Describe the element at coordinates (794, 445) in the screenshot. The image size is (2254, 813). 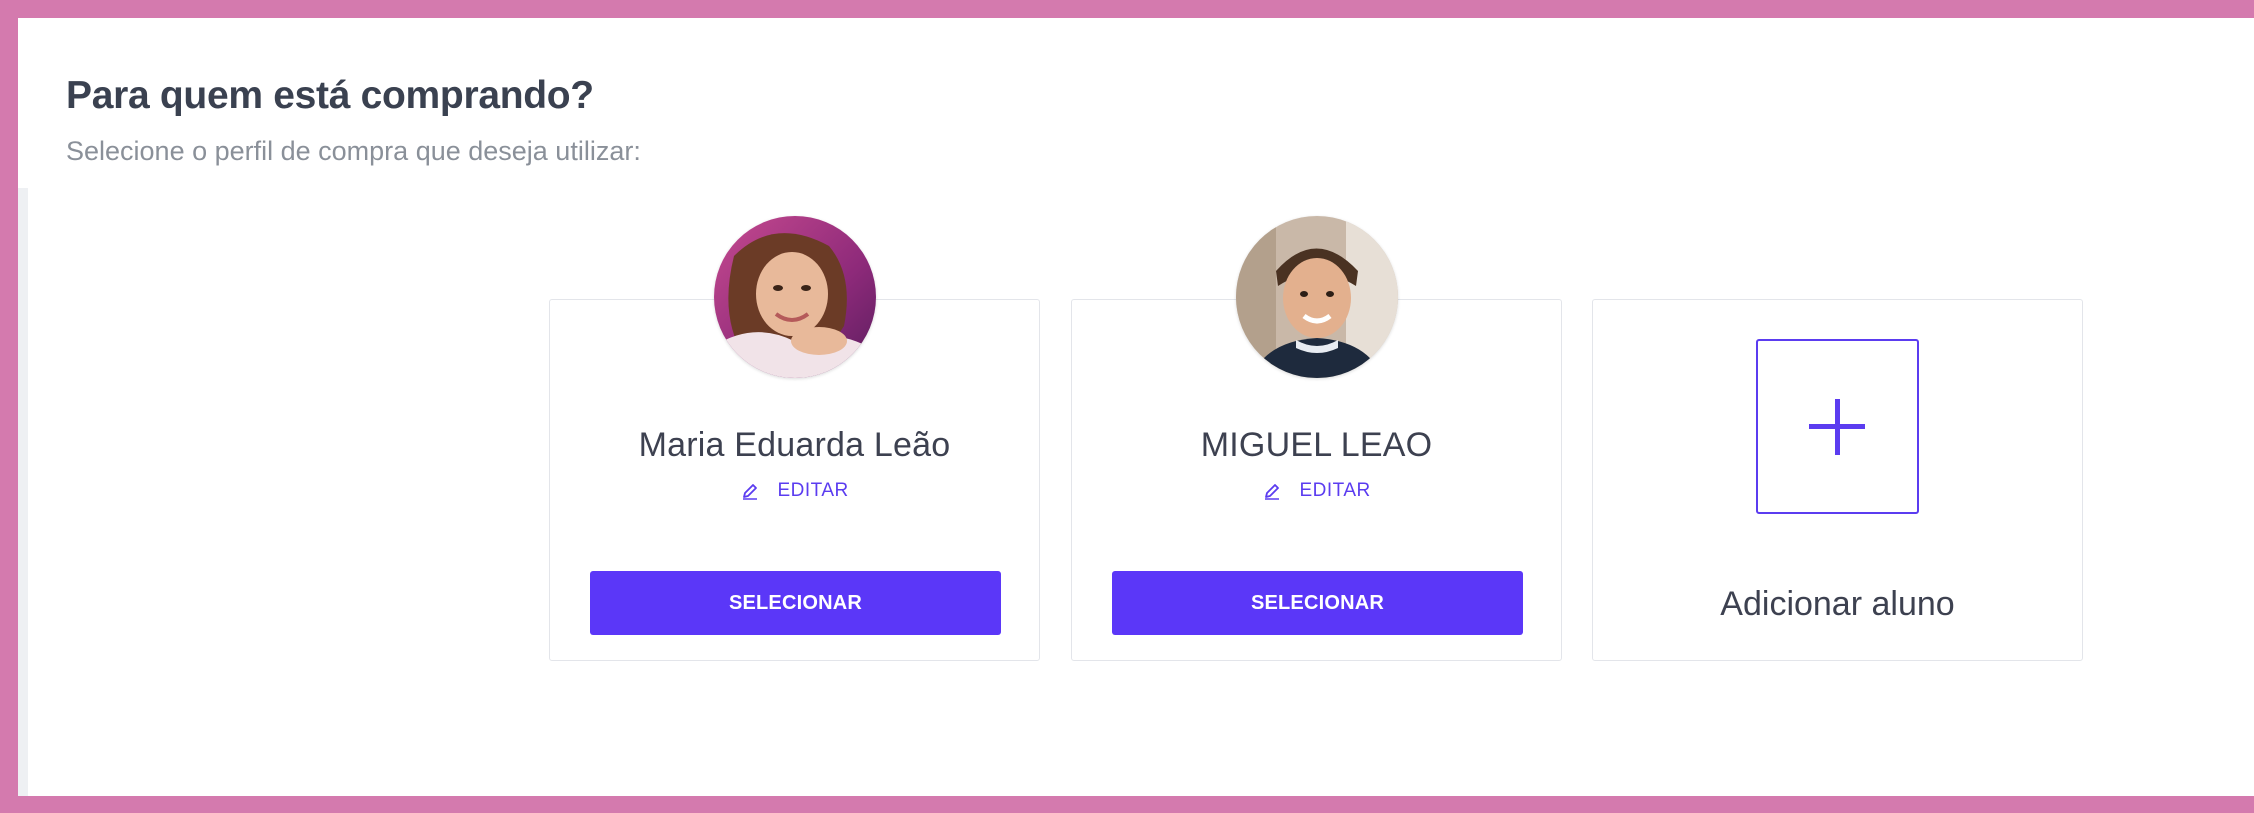
I see `profile-name: Maria Eduarda Leão` at that location.